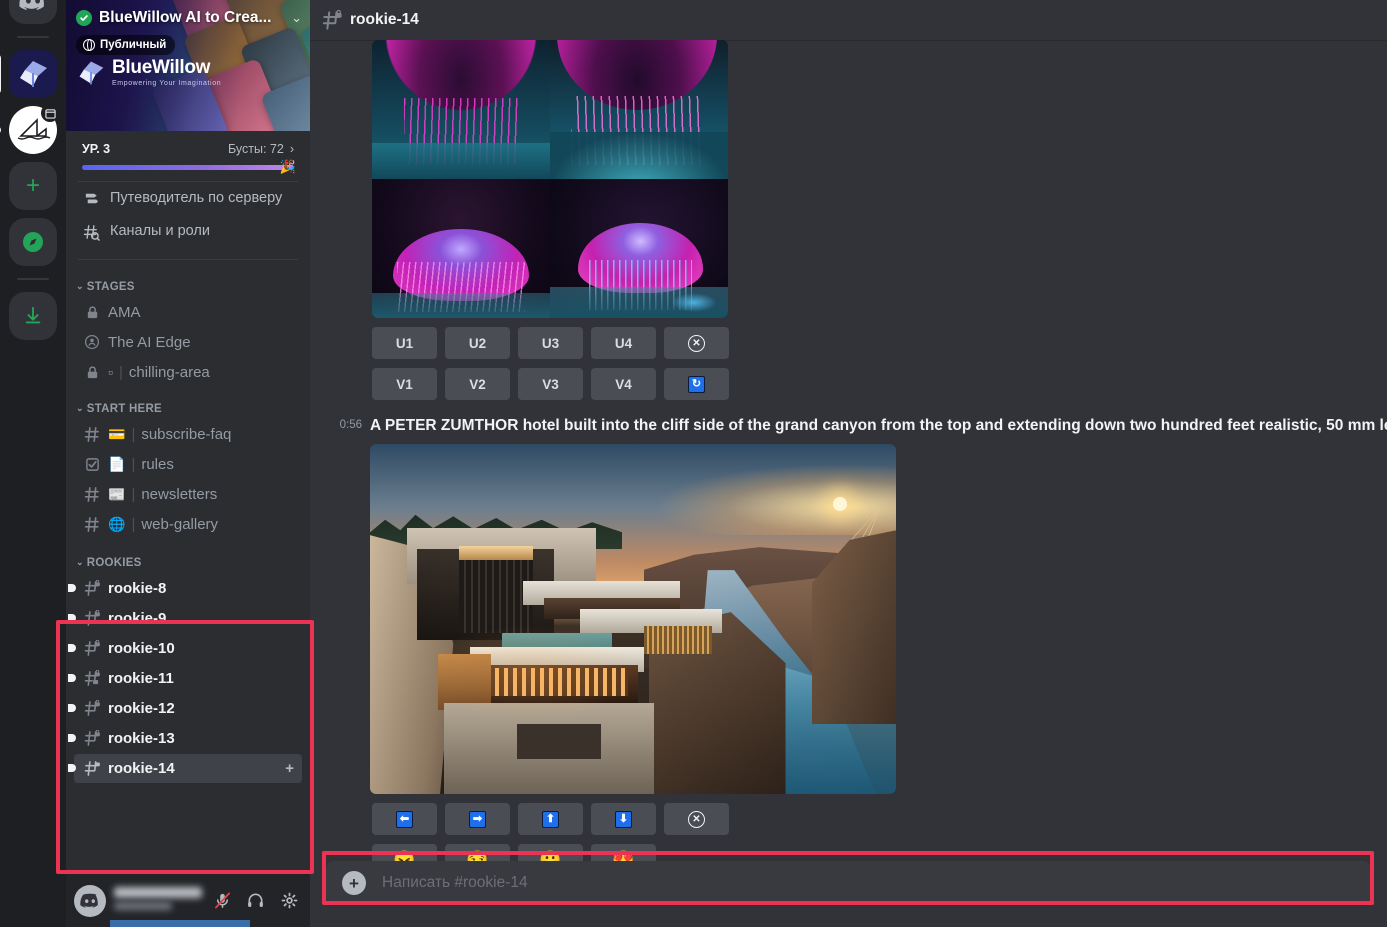 This screenshot has height=927, width=1387. What do you see at coordinates (477, 852) in the screenshot?
I see `reaction-unamused: 😒` at bounding box center [477, 852].